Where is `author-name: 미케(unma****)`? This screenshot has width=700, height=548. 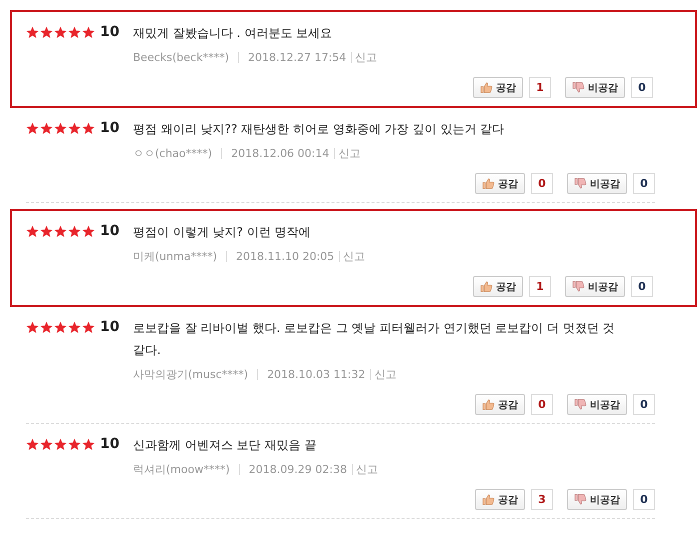
author-name: 미케(unma****) is located at coordinates (175, 256).